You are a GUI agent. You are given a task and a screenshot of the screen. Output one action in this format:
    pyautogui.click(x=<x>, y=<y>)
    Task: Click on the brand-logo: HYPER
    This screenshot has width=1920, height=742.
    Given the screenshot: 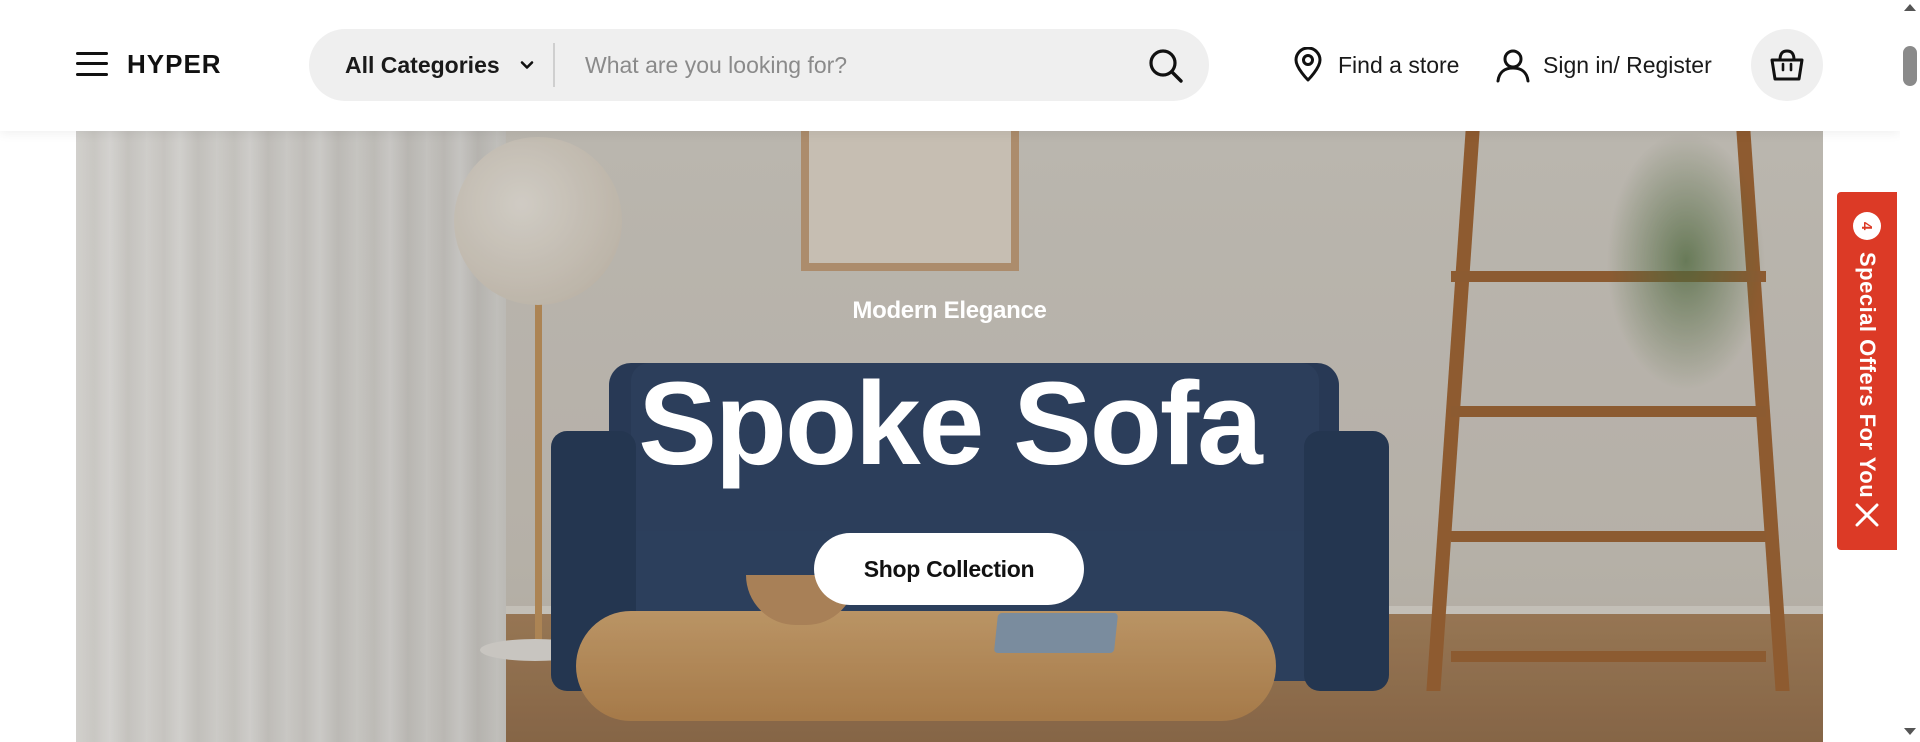 What is the action you would take?
    pyautogui.click(x=174, y=64)
    